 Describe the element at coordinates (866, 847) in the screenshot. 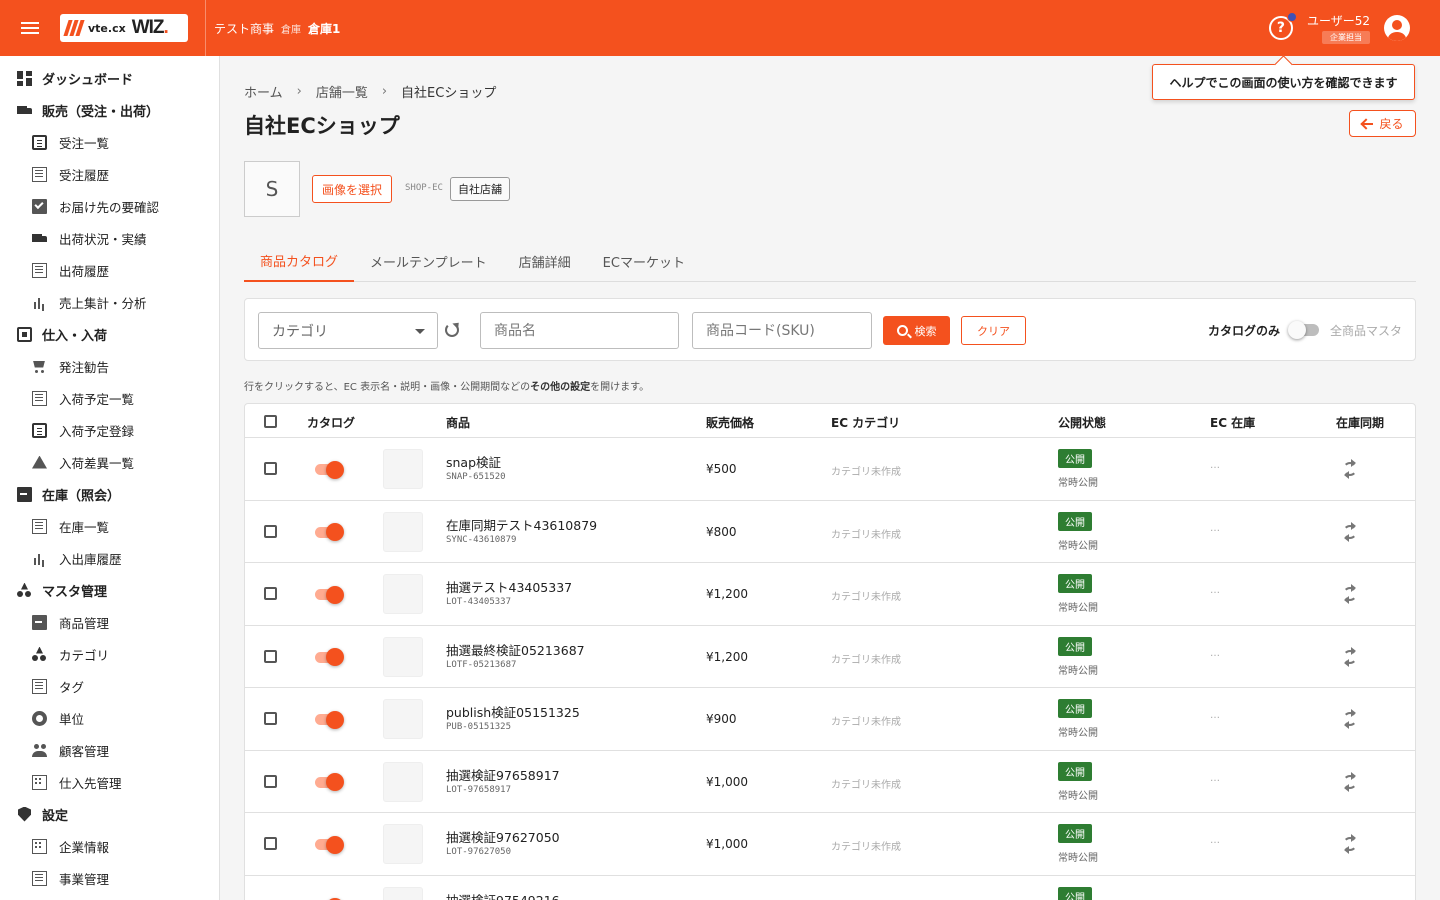

I see `ec-category: カテゴリ未作成` at that location.